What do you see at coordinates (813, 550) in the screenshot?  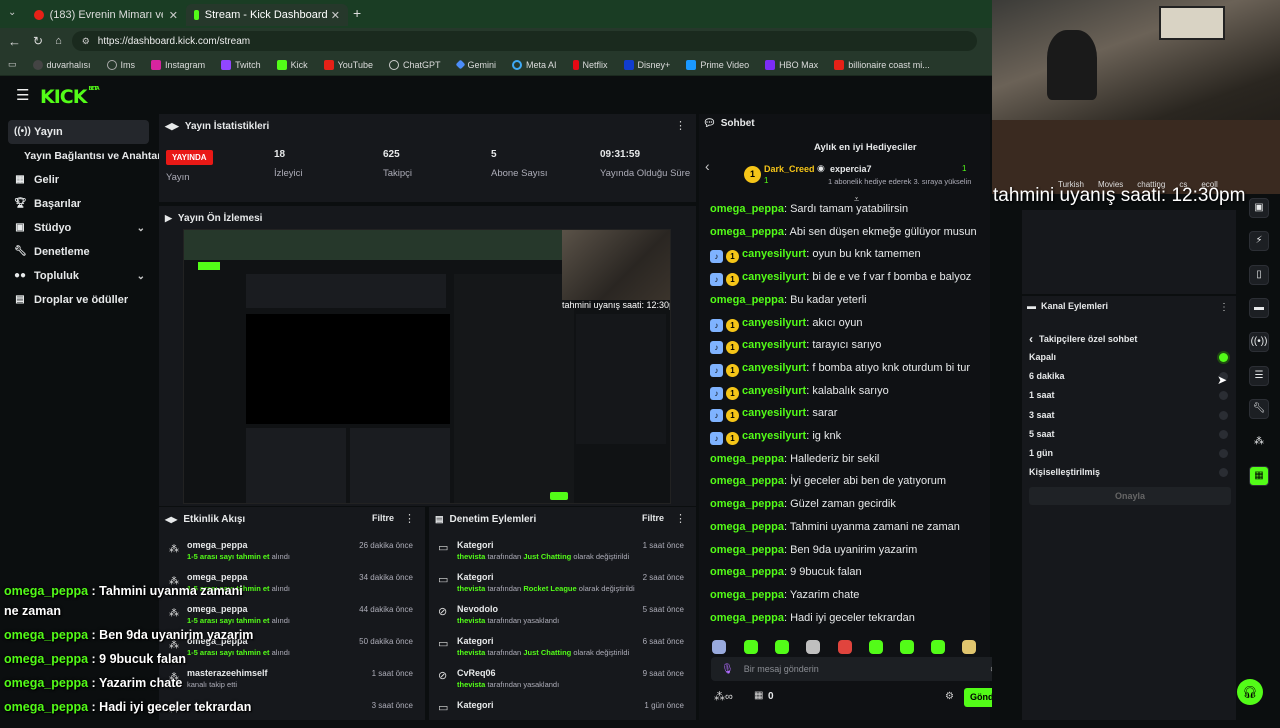 I see `chat-message: omega_peppa: Ben 9da uyanirim yazarim` at bounding box center [813, 550].